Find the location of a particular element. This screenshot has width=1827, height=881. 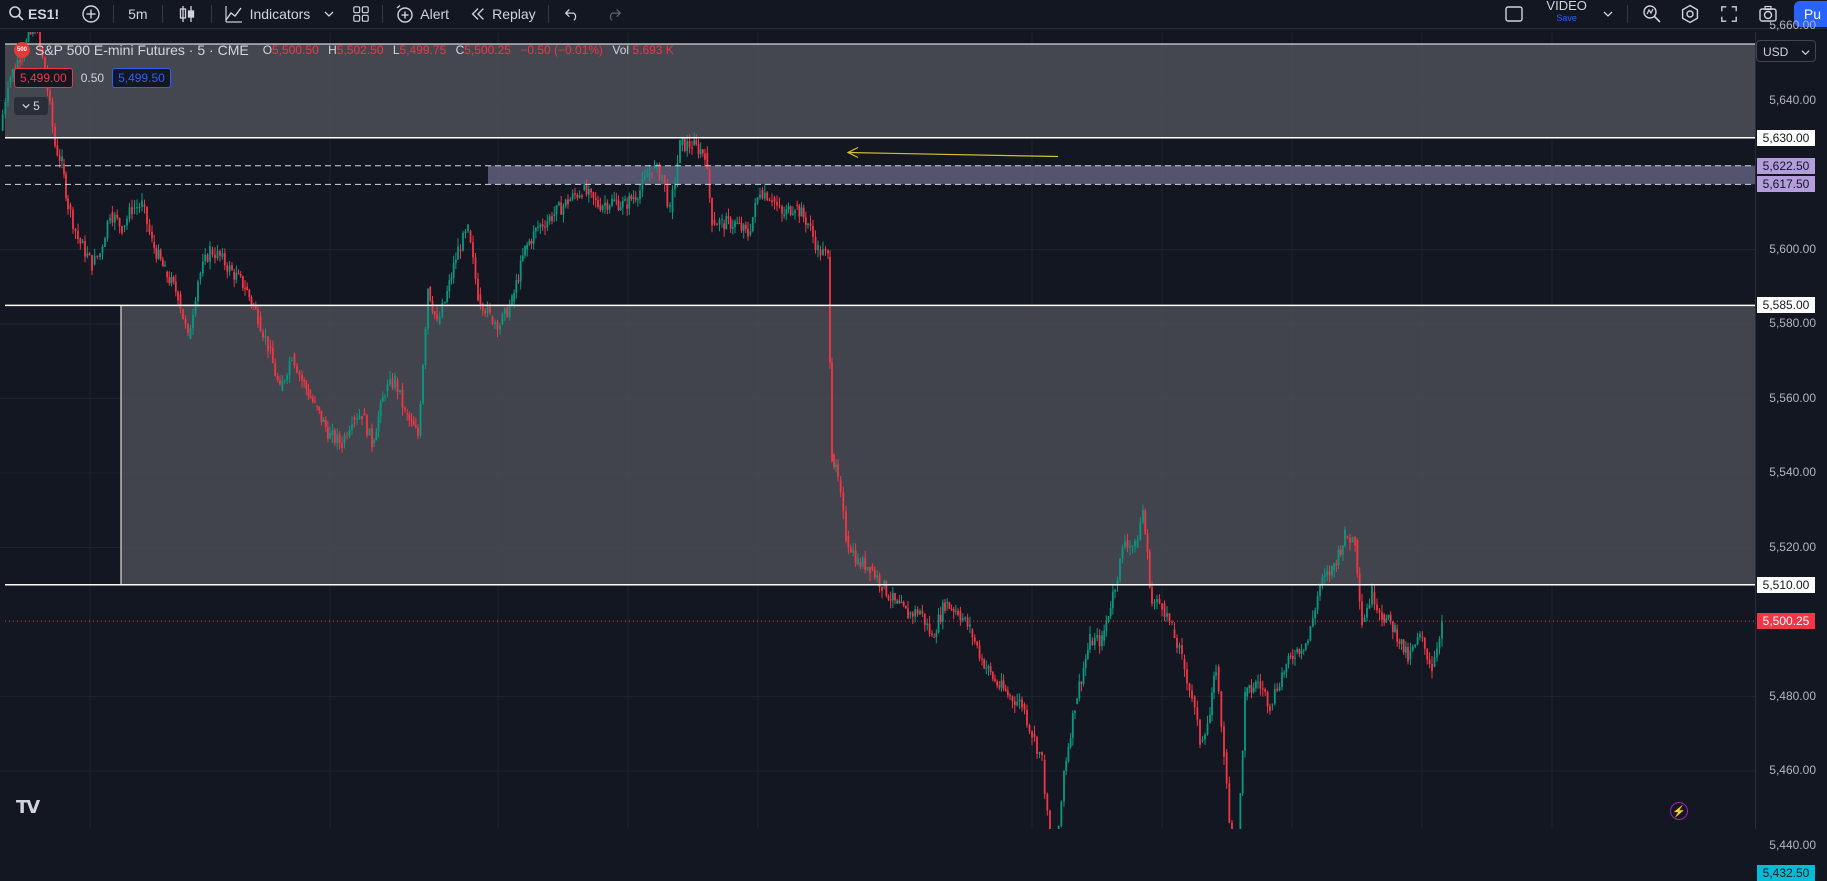

indicators-collapse-button: 5 is located at coordinates (31, 106).